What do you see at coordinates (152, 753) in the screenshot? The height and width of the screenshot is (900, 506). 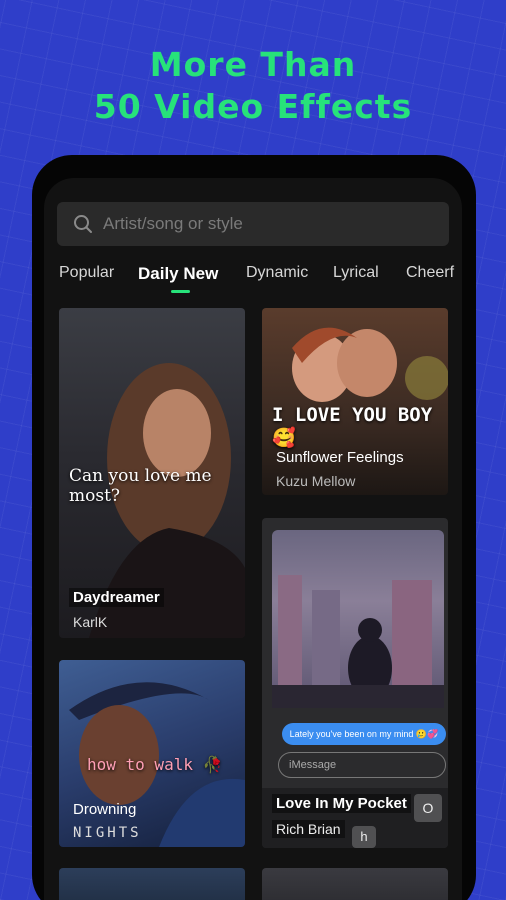 I see `video-card-drowning: how to walk 🥀 Drowning NIGHTS` at bounding box center [152, 753].